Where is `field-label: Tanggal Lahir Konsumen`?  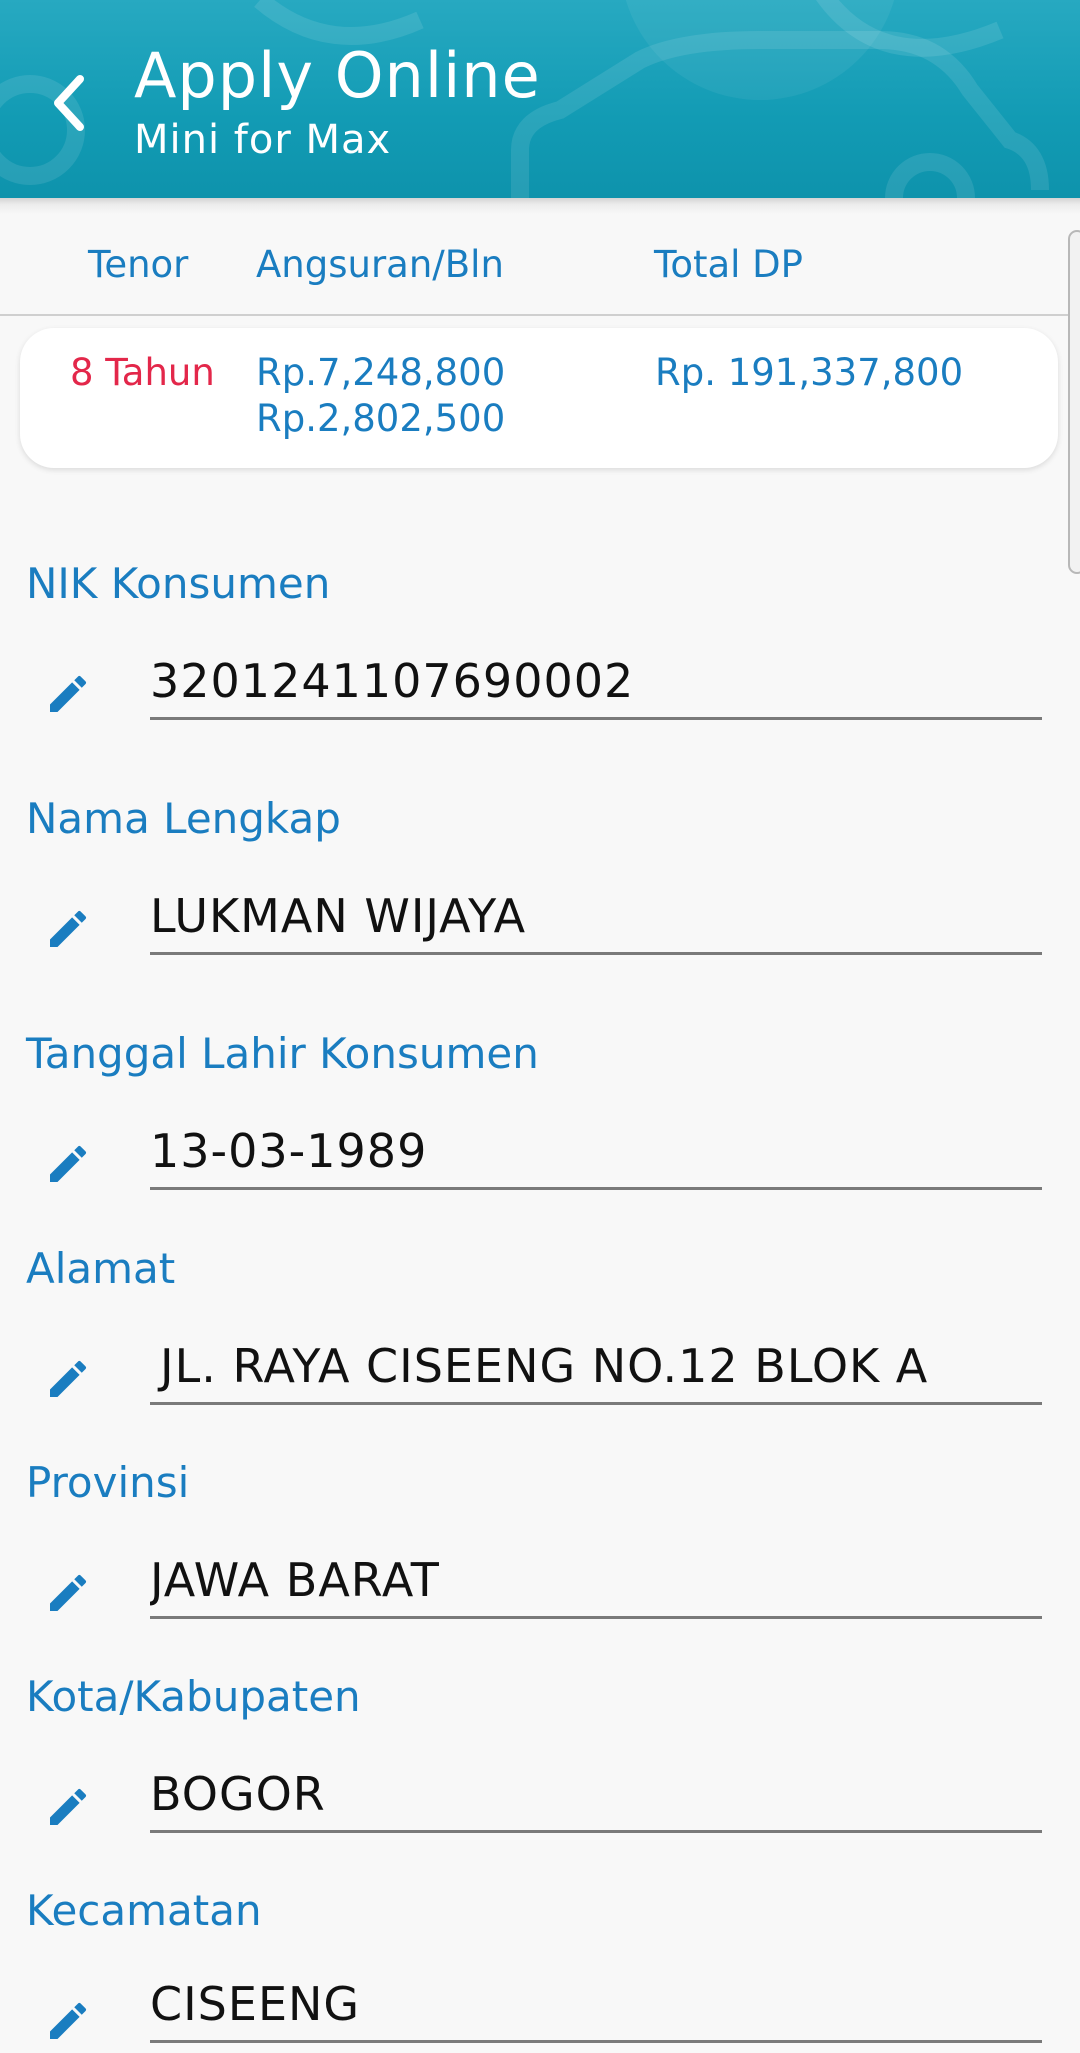 field-label: Tanggal Lahir Konsumen is located at coordinates (282, 1053).